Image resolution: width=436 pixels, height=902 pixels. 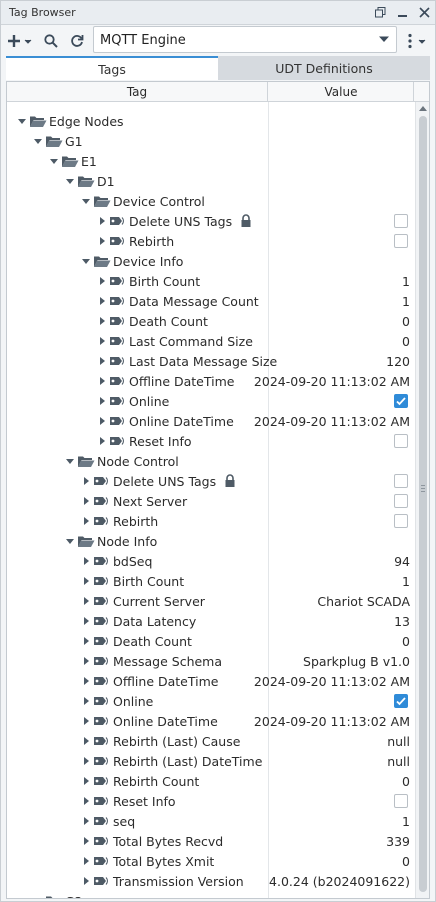 I want to click on more-menu-button, so click(x=416, y=41).